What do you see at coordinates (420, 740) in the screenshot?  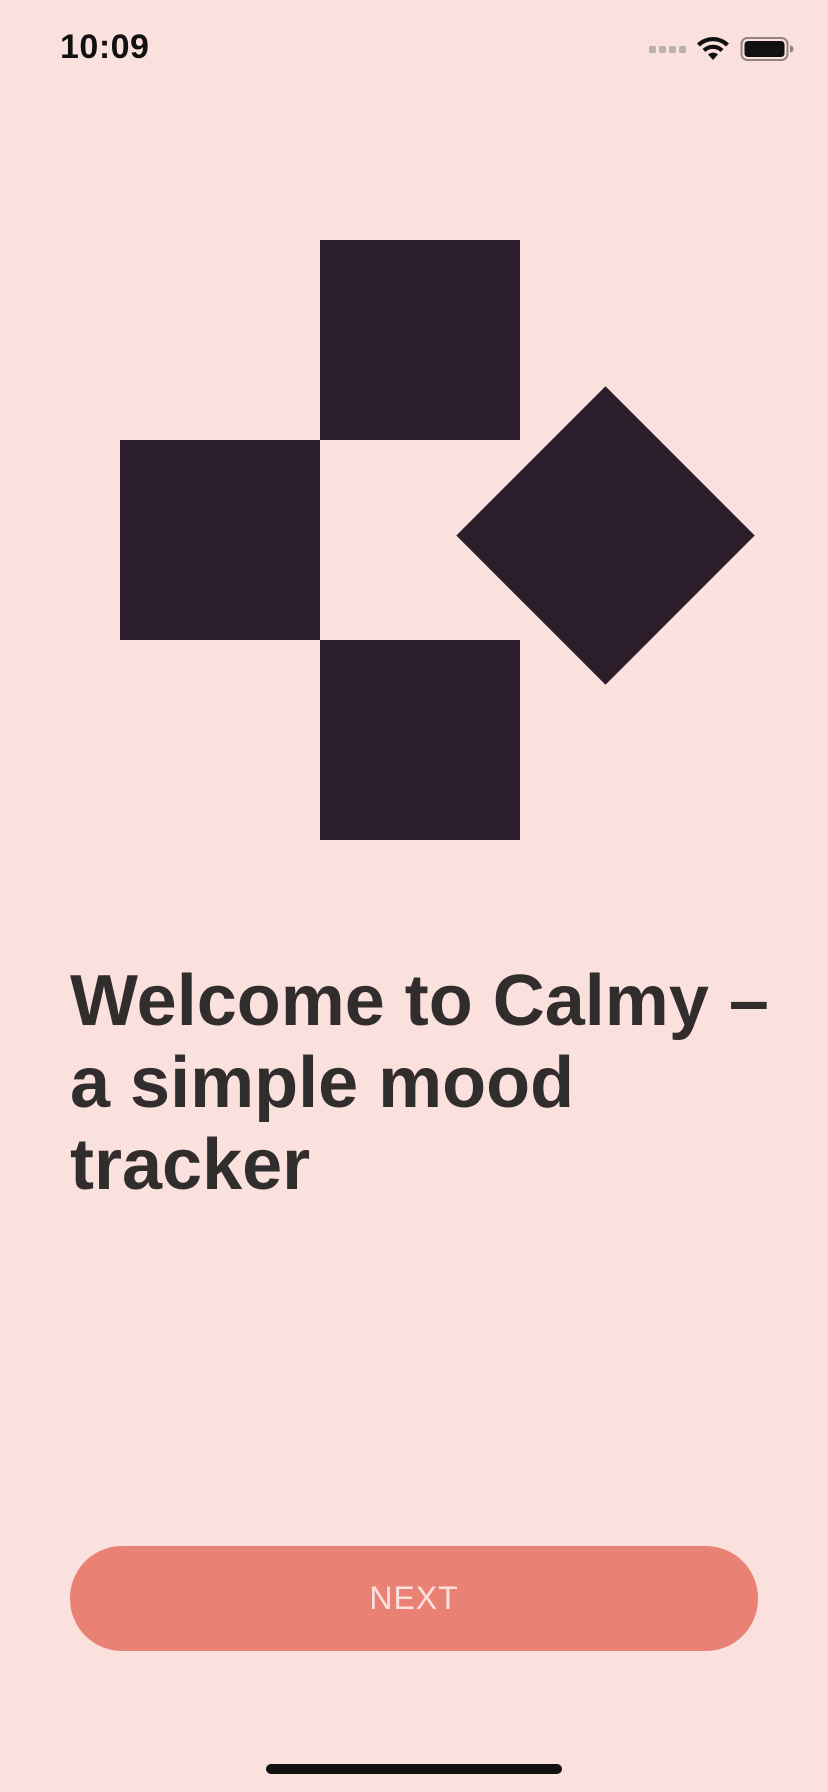 I see `logo-square-bottom` at bounding box center [420, 740].